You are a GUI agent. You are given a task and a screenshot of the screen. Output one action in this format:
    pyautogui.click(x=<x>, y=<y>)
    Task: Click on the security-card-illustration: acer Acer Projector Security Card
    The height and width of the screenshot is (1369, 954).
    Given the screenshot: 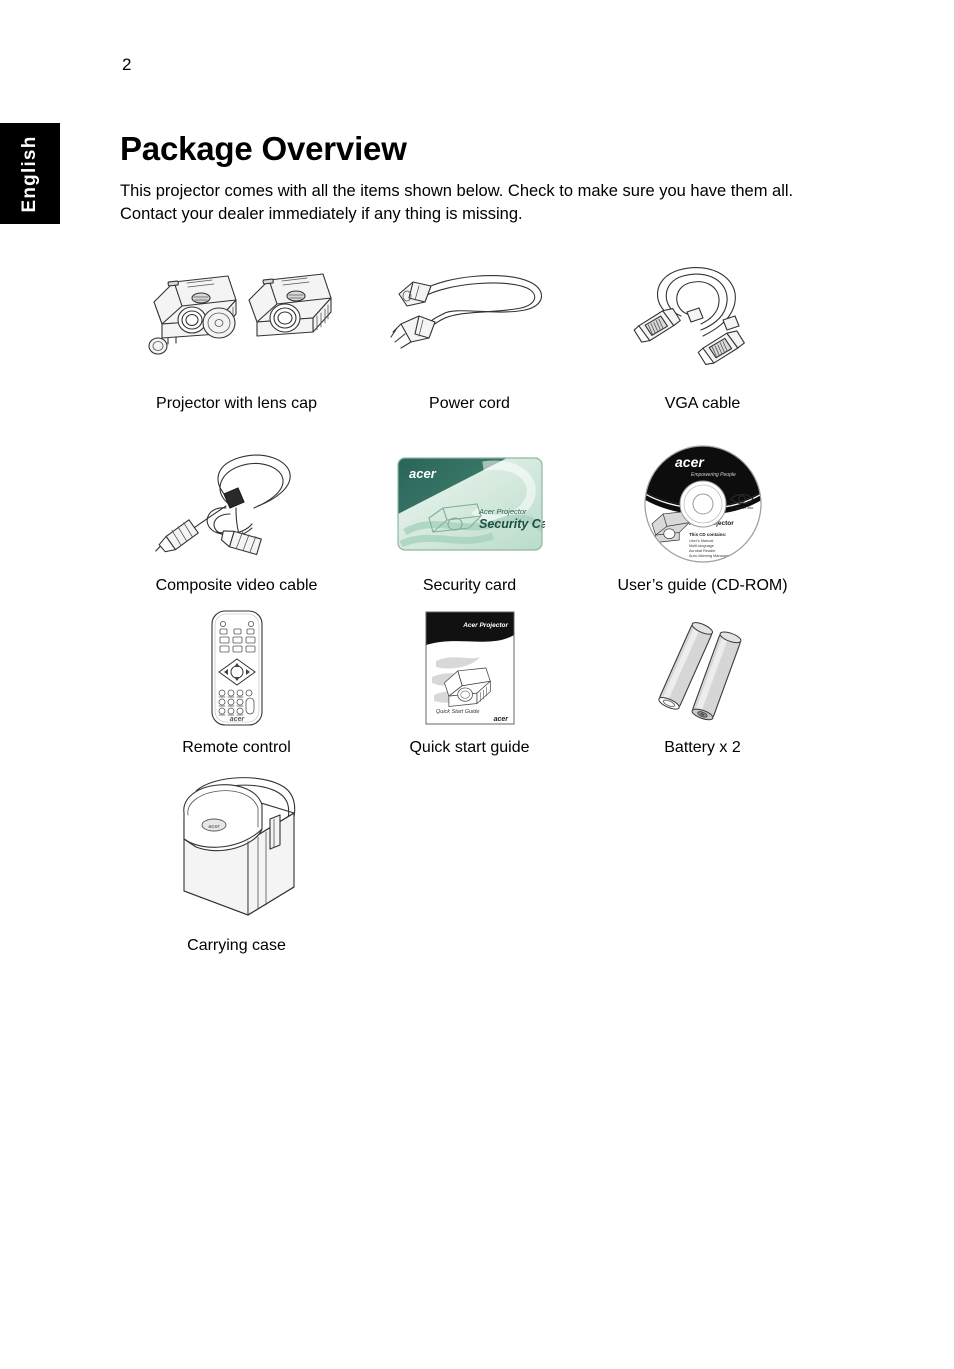 What is the action you would take?
    pyautogui.click(x=470, y=504)
    